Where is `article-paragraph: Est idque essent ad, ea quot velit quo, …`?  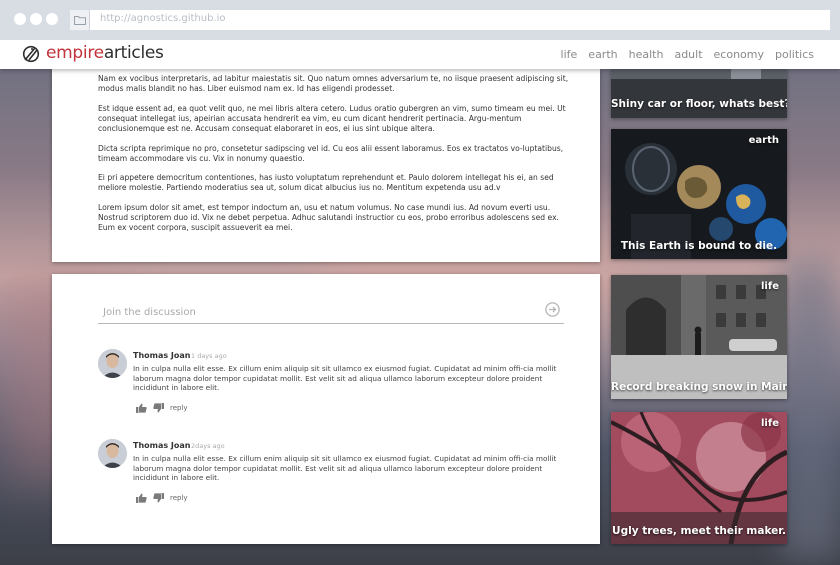
article-paragraph: Est idque essent ad, ea quot velit quo, … is located at coordinates (332, 118).